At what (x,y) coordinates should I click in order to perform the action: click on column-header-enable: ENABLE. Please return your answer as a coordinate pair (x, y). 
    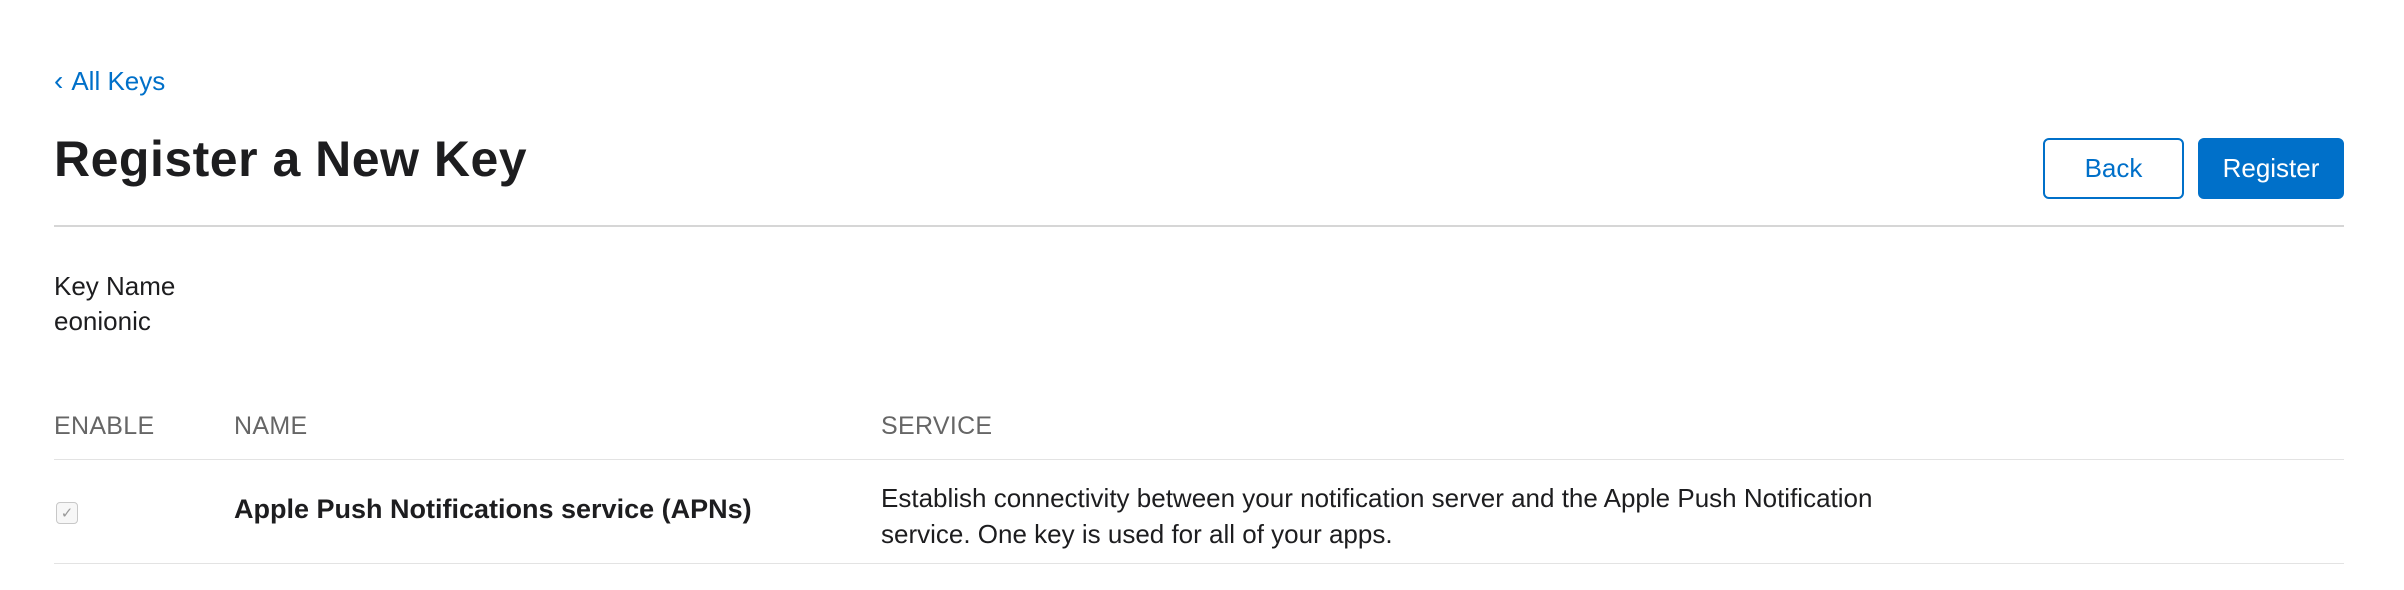
    Looking at the image, I should click on (104, 426).